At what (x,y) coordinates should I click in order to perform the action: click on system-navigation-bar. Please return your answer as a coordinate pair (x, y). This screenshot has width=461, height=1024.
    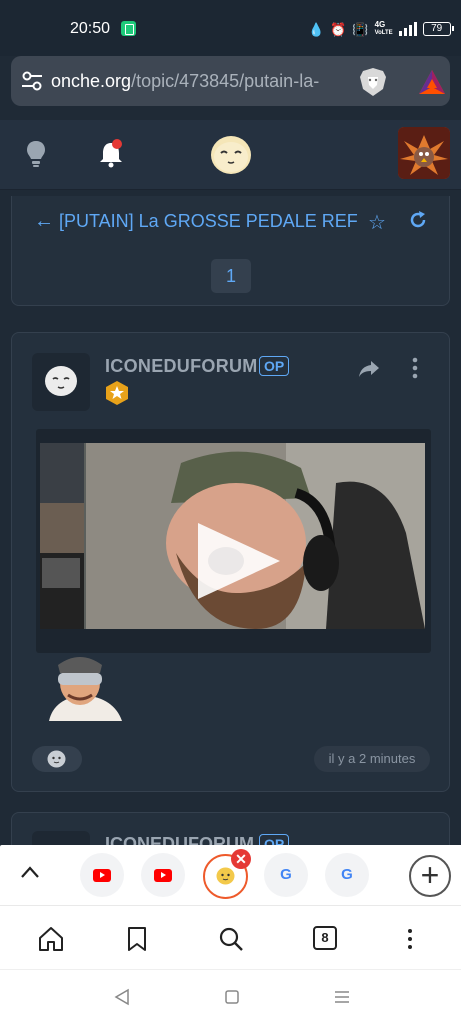
    Looking at the image, I should click on (230, 996).